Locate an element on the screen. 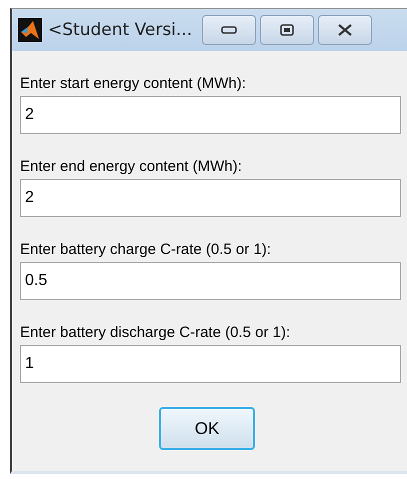 The height and width of the screenshot is (479, 407). ok-button: OK is located at coordinates (207, 428).